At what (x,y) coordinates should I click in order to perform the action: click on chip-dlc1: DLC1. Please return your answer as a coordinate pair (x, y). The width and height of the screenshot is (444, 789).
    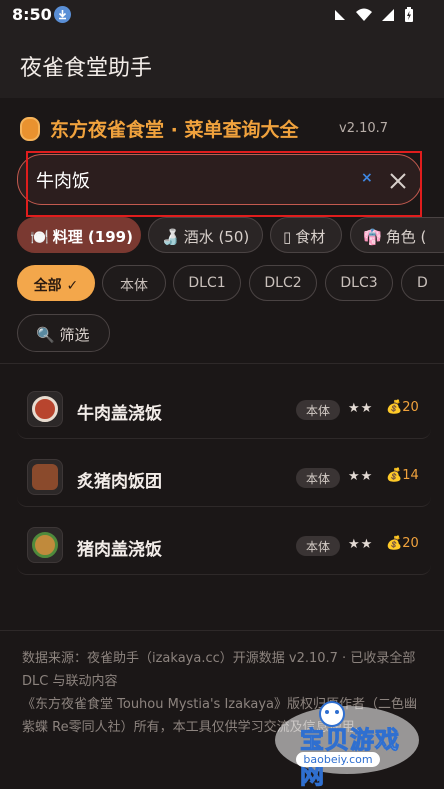
    Looking at the image, I should click on (207, 283).